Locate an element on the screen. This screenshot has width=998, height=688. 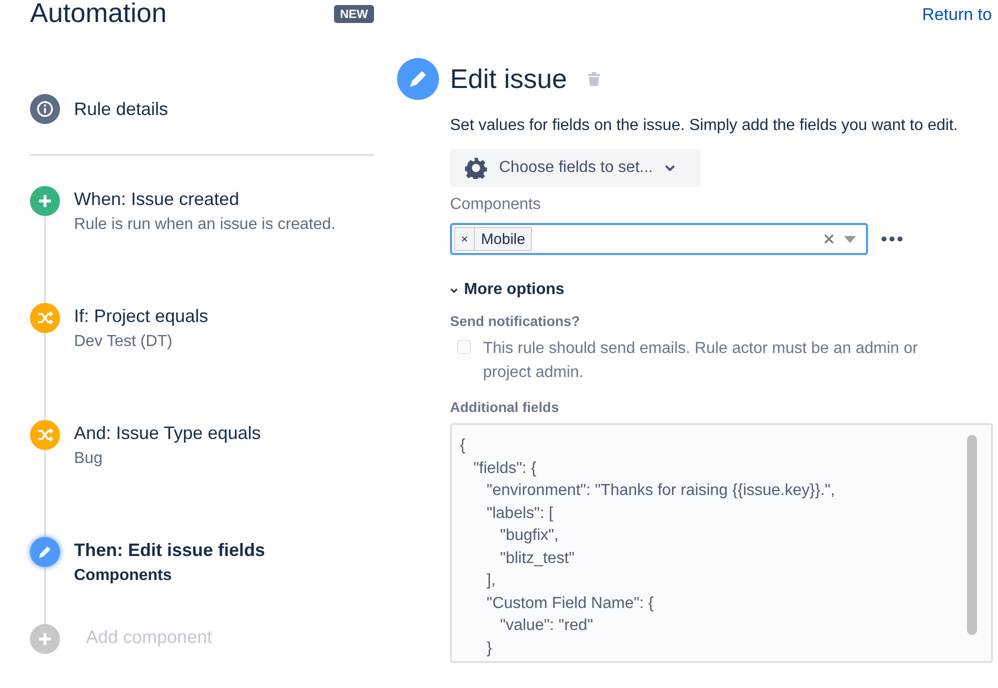
step-description: Components is located at coordinates (123, 576).